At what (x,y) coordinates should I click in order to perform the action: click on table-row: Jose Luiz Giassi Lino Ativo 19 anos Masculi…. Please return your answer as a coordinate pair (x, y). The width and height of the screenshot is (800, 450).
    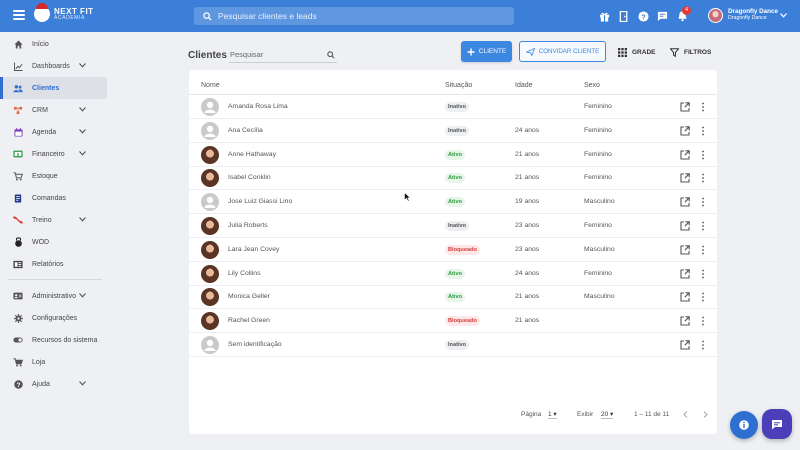
    Looking at the image, I should click on (453, 202).